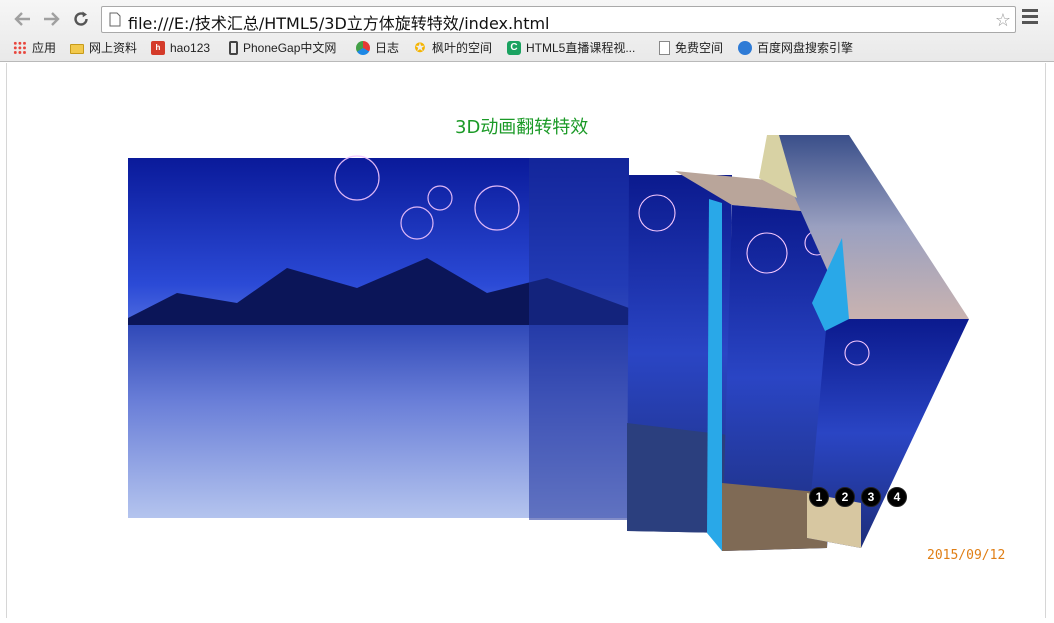 Image resolution: width=1054 pixels, height=623 pixels. I want to click on reload-button, so click(81, 19).